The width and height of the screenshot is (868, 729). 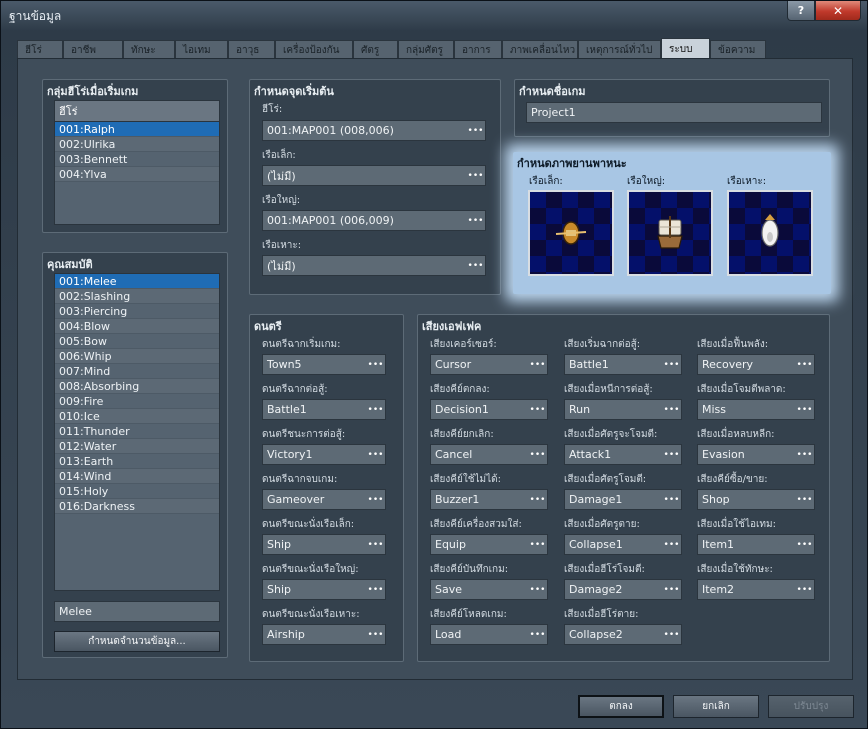 I want to click on sfx-col2-1-field: Battle1 •••, so click(x=623, y=364).